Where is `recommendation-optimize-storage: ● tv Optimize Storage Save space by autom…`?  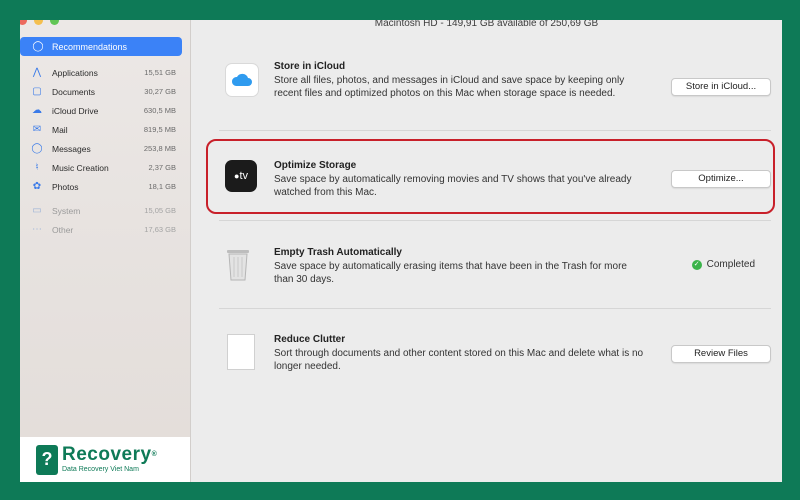
recommendation-optimize-storage: ● tv Optimize Storage Save space by autom… is located at coordinates (495, 179).